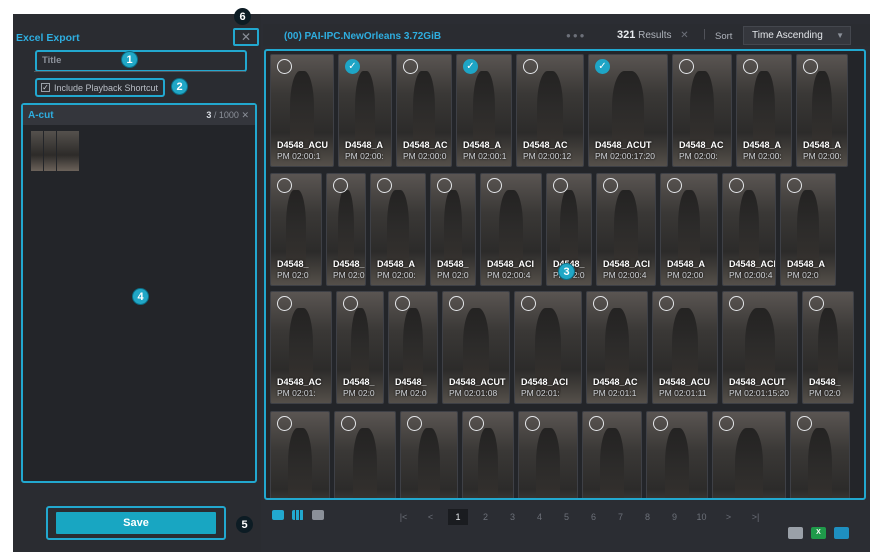 This screenshot has height=555, width=870. What do you see at coordinates (841, 533) in the screenshot?
I see `screen-capture-icon` at bounding box center [841, 533].